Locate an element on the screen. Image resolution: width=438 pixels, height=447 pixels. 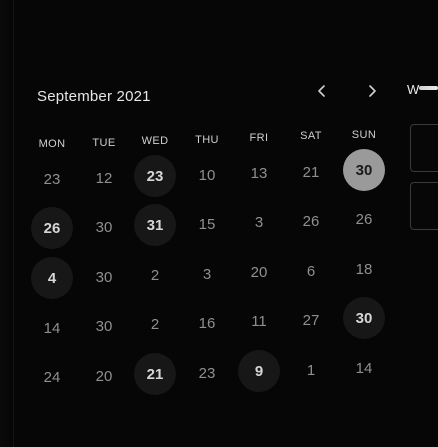
side-panel-label: W is located at coordinates (413, 89).